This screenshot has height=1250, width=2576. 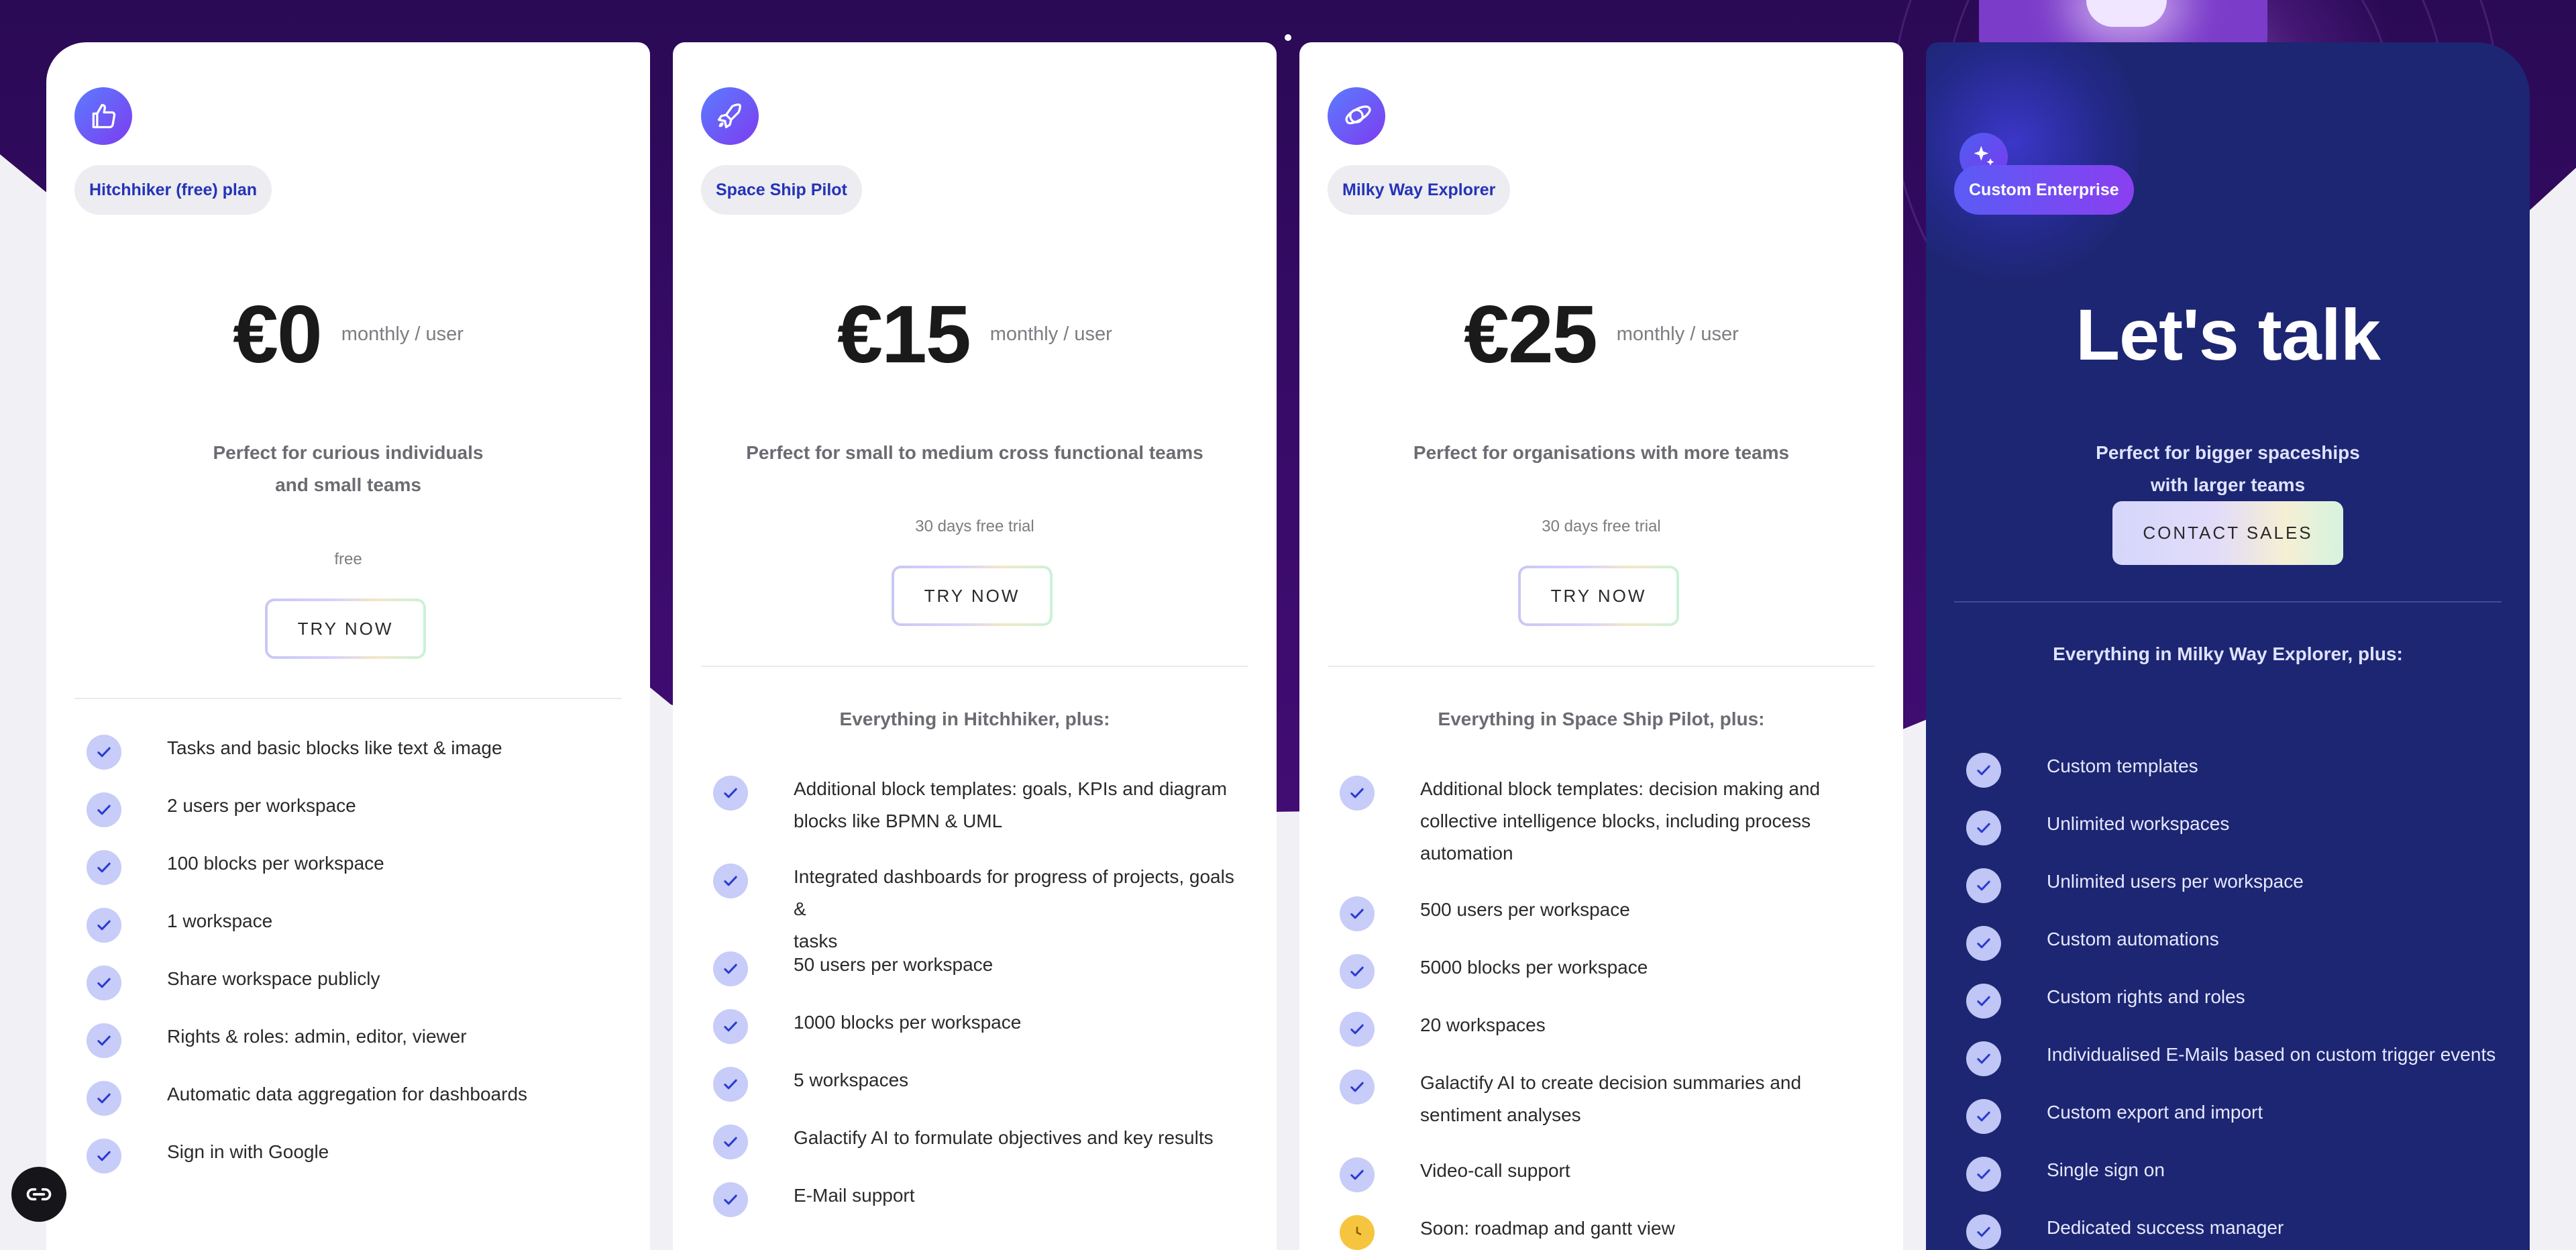 I want to click on feature-item: Rights & roles: admin, editor, viewer, so click(x=351, y=1040).